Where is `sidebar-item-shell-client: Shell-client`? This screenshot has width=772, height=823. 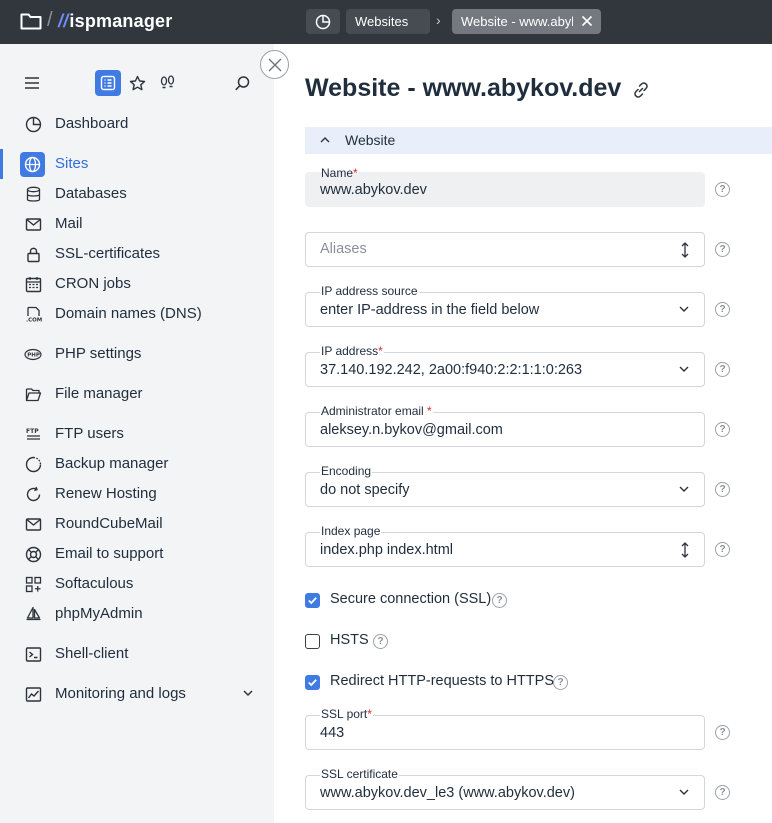
sidebar-item-shell-client: Shell-client is located at coordinates (137, 654).